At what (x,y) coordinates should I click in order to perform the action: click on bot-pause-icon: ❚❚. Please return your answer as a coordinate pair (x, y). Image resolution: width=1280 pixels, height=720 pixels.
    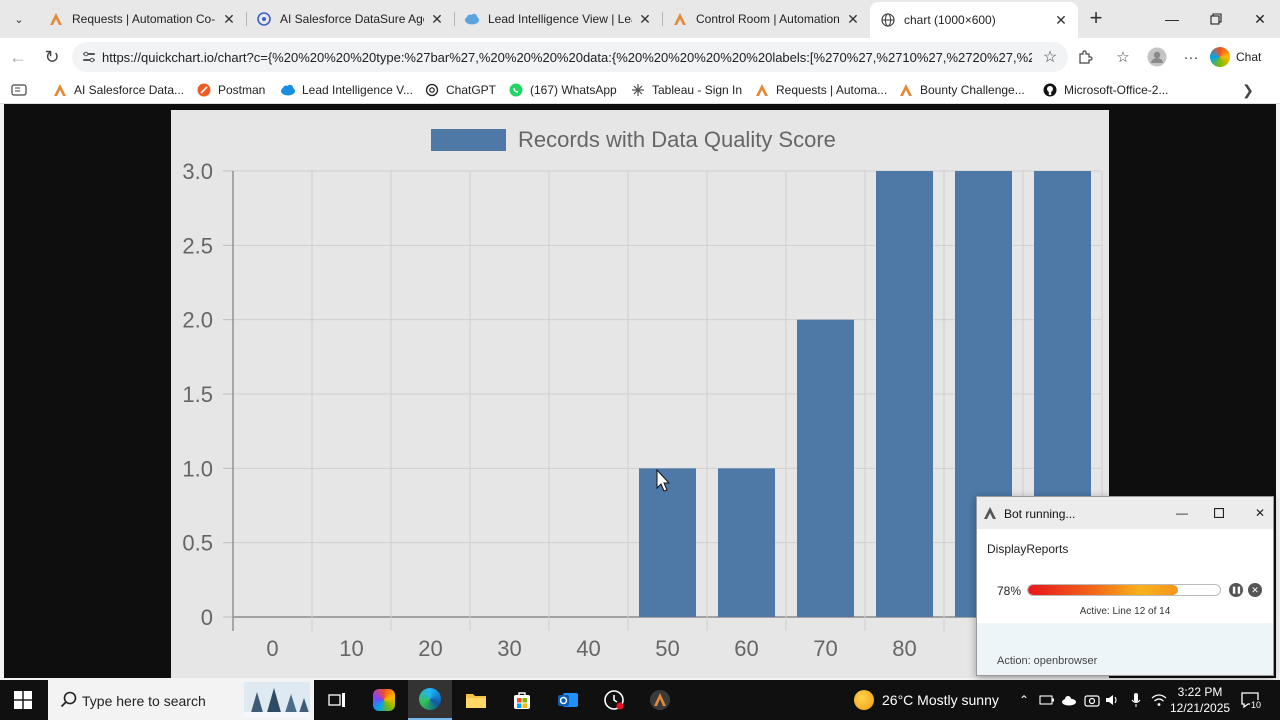
    Looking at the image, I should click on (1236, 590).